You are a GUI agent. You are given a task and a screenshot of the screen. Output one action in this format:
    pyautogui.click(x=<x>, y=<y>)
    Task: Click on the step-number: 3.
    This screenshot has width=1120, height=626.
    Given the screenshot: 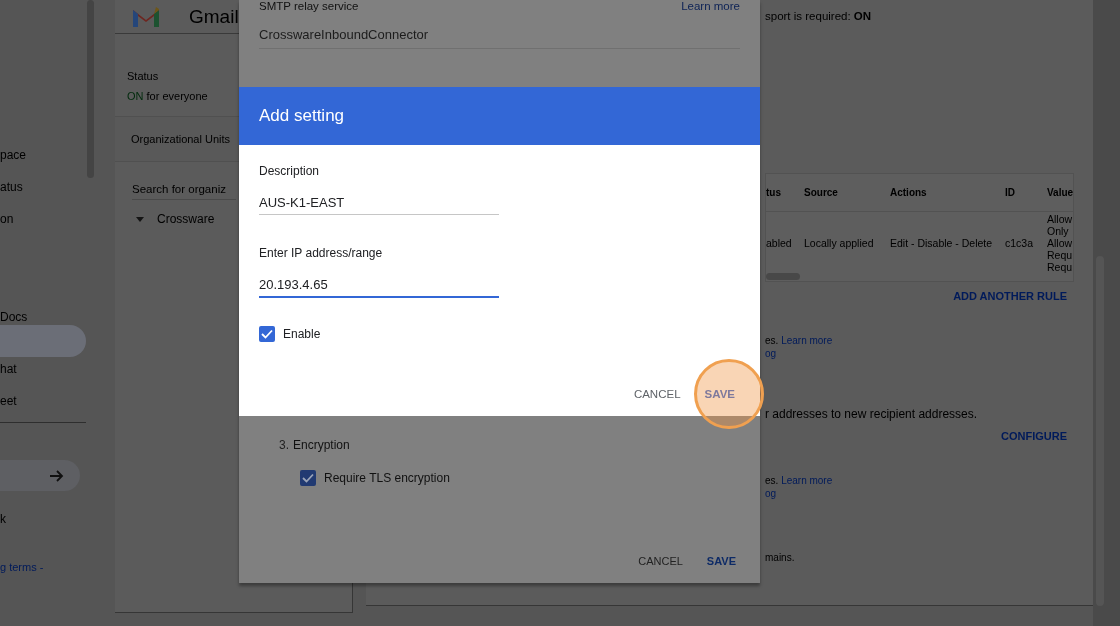 What is the action you would take?
    pyautogui.click(x=284, y=445)
    